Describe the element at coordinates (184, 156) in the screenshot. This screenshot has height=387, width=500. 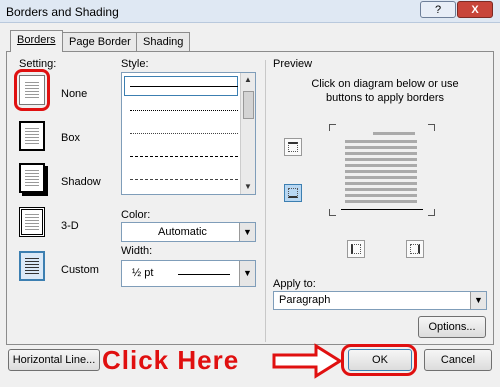
I see `style-dashed-line` at that location.